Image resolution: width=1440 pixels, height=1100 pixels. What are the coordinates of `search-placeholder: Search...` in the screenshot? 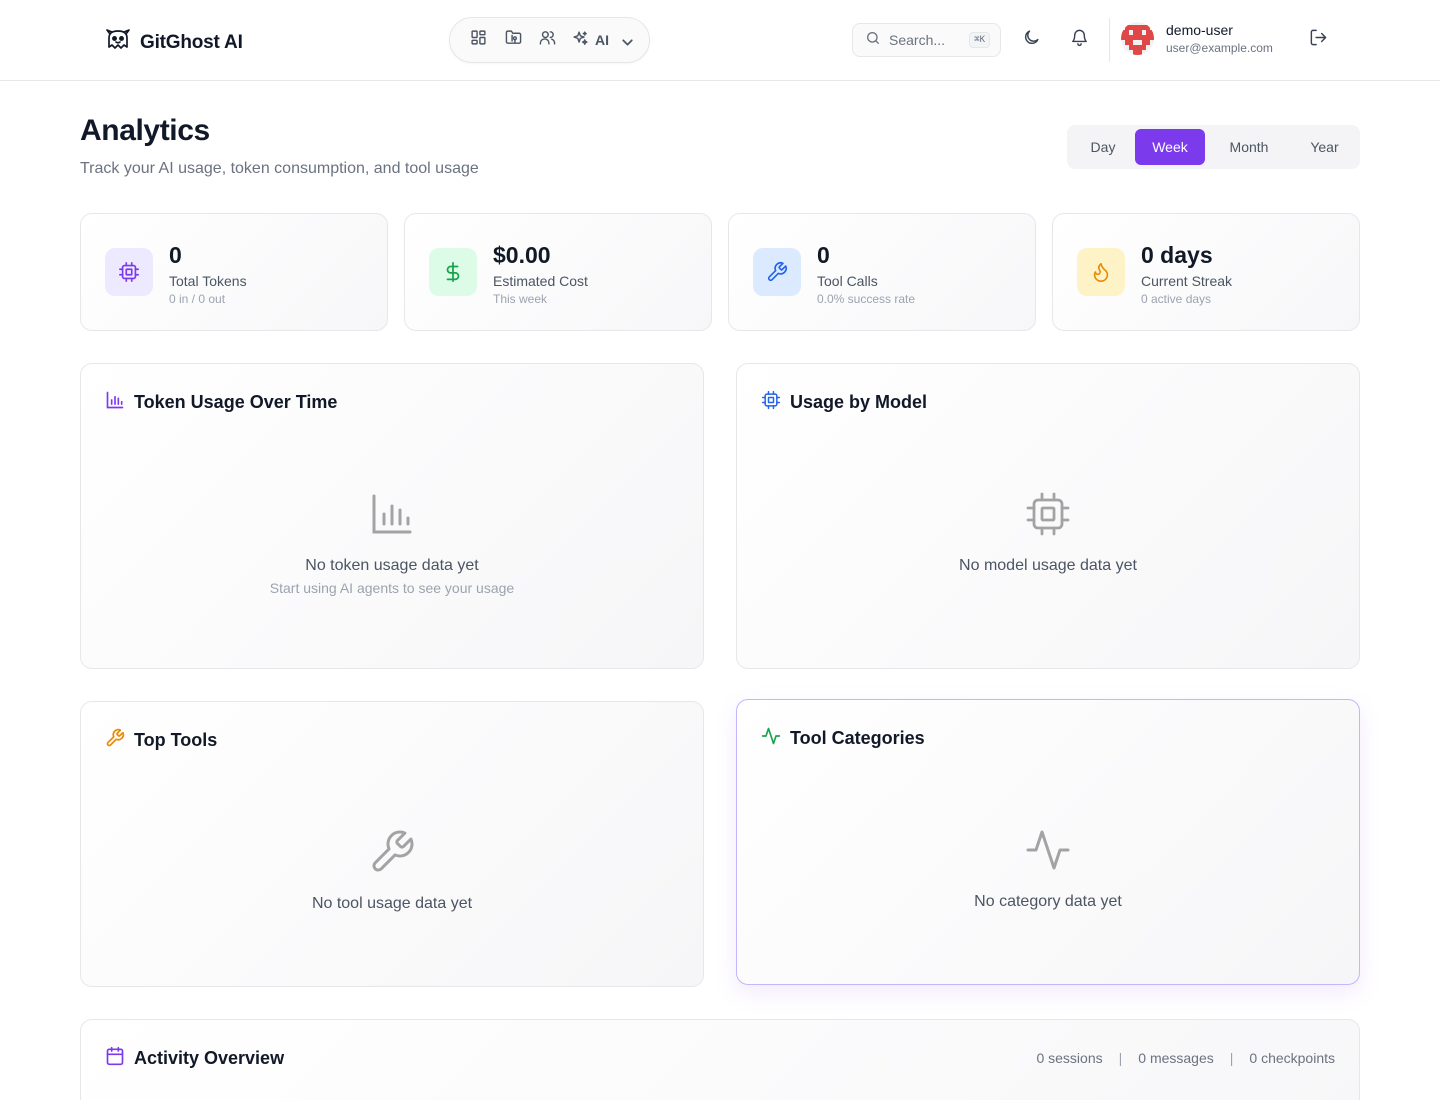 It's located at (917, 40).